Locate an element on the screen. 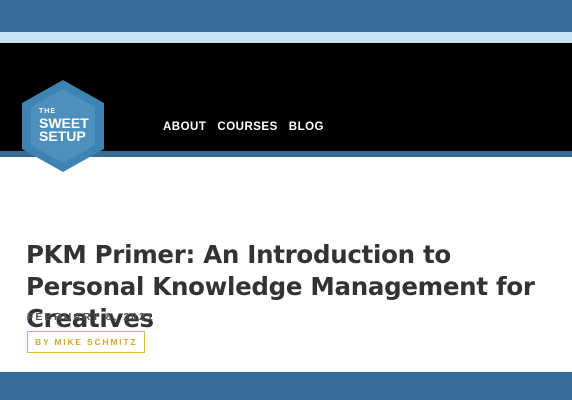 The width and height of the screenshot is (572, 400). author-byline-box: BY MIKE SCHMITZ is located at coordinates (86, 342).